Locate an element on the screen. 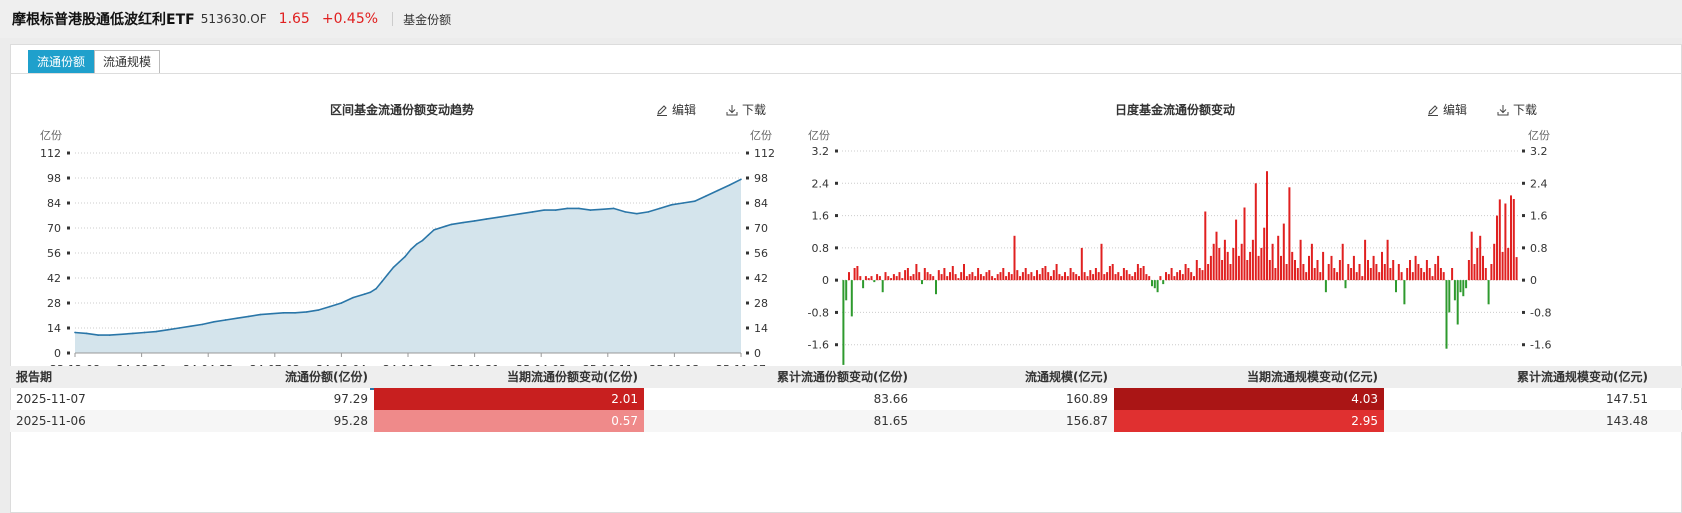 The width and height of the screenshot is (1682, 513). left-edit-button: 编辑 is located at coordinates (676, 109).